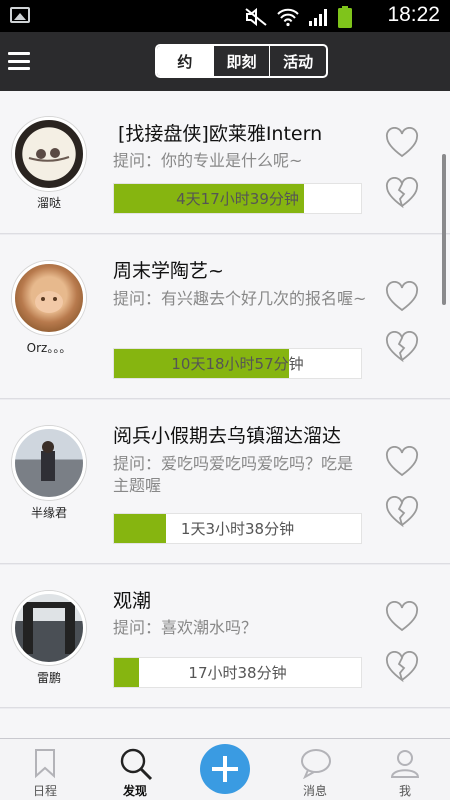 The image size is (450, 800). Describe the element at coordinates (48, 513) in the screenshot. I see `user-name: 半缘君` at that location.